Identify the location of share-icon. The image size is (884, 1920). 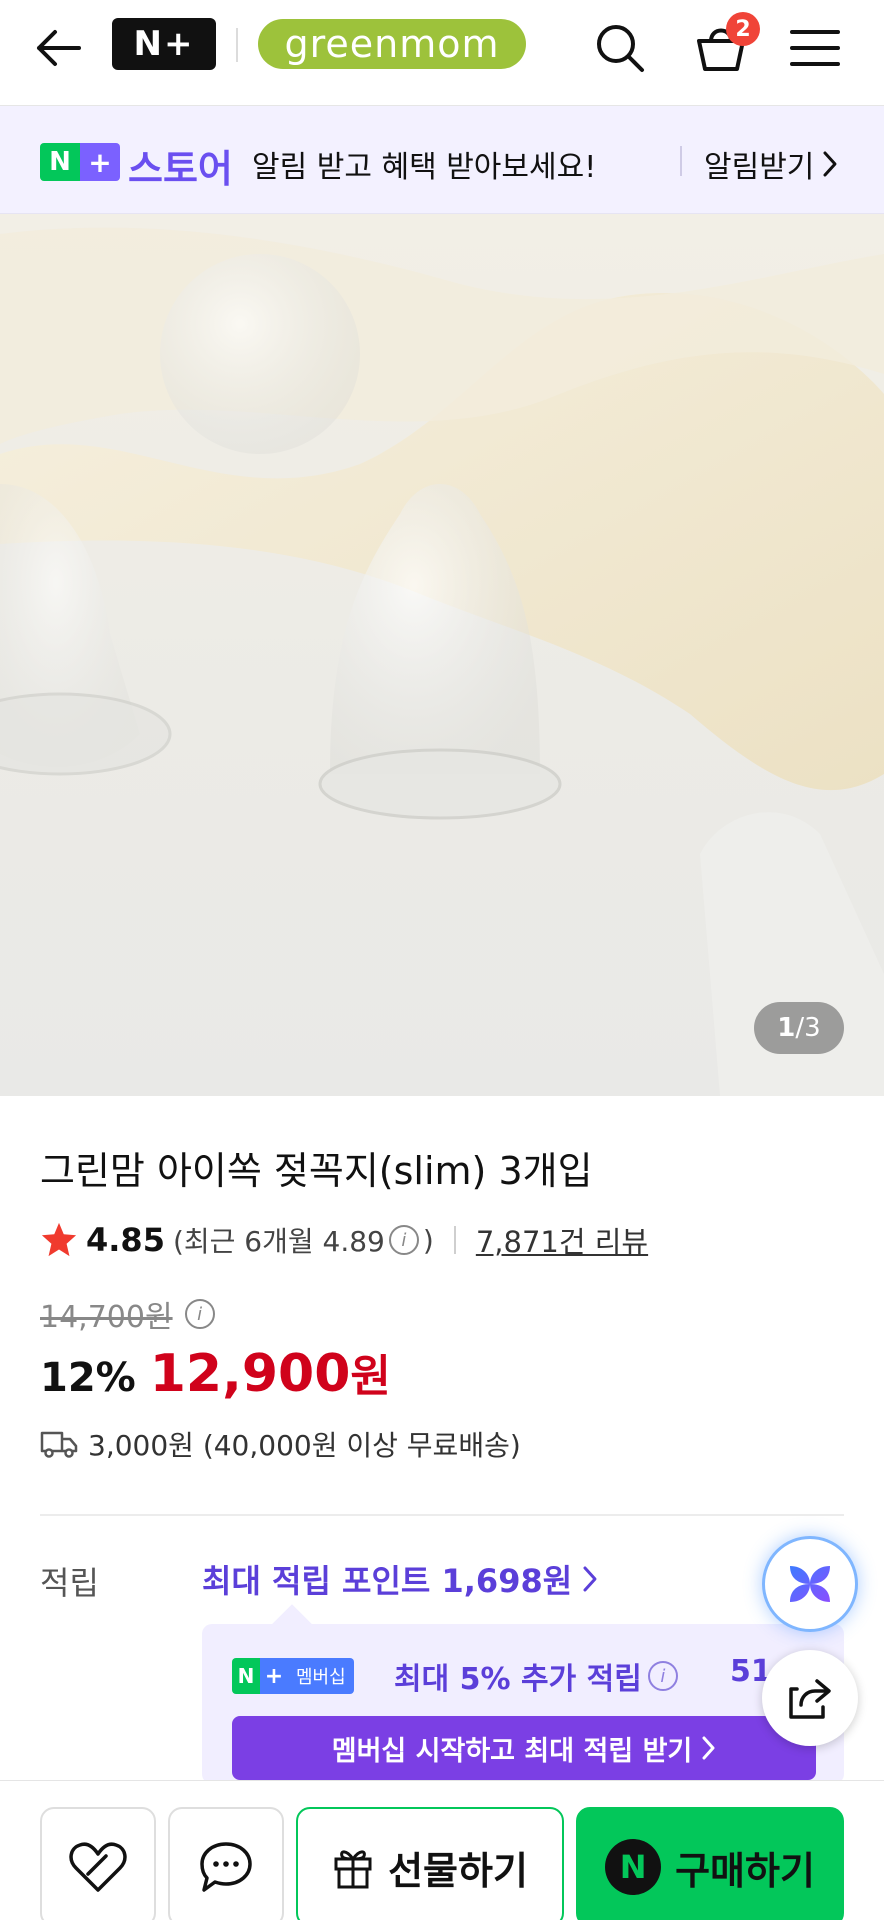
(810, 1699).